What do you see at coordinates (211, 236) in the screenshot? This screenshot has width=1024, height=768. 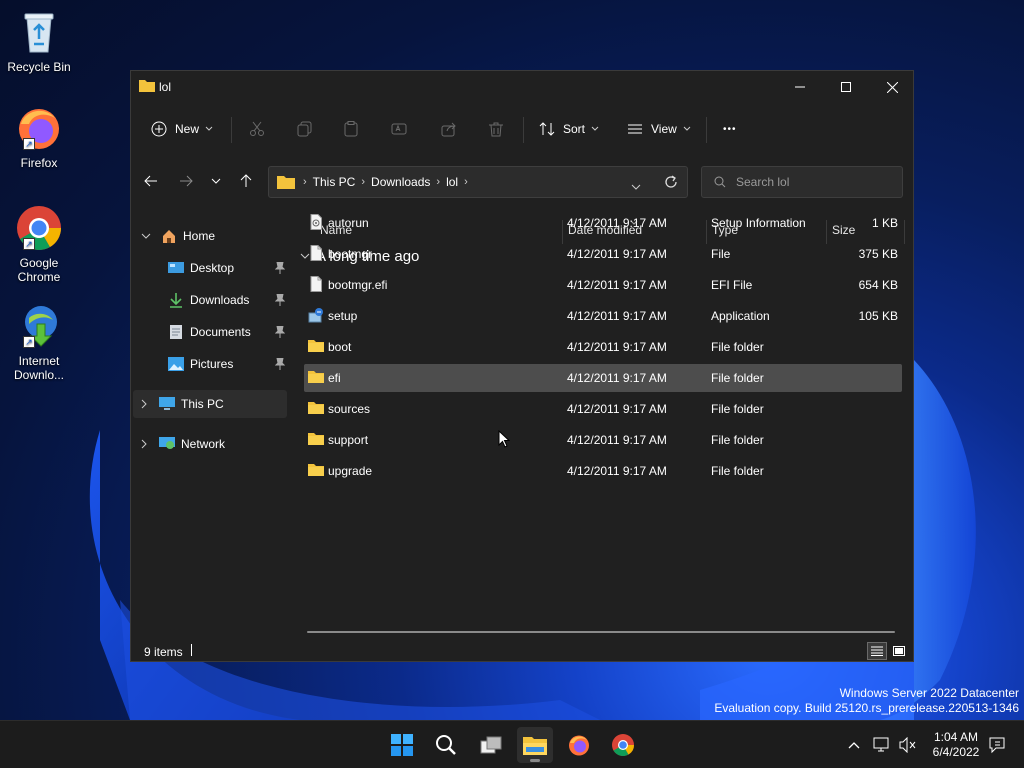 I see `nav-item-home: Home` at bounding box center [211, 236].